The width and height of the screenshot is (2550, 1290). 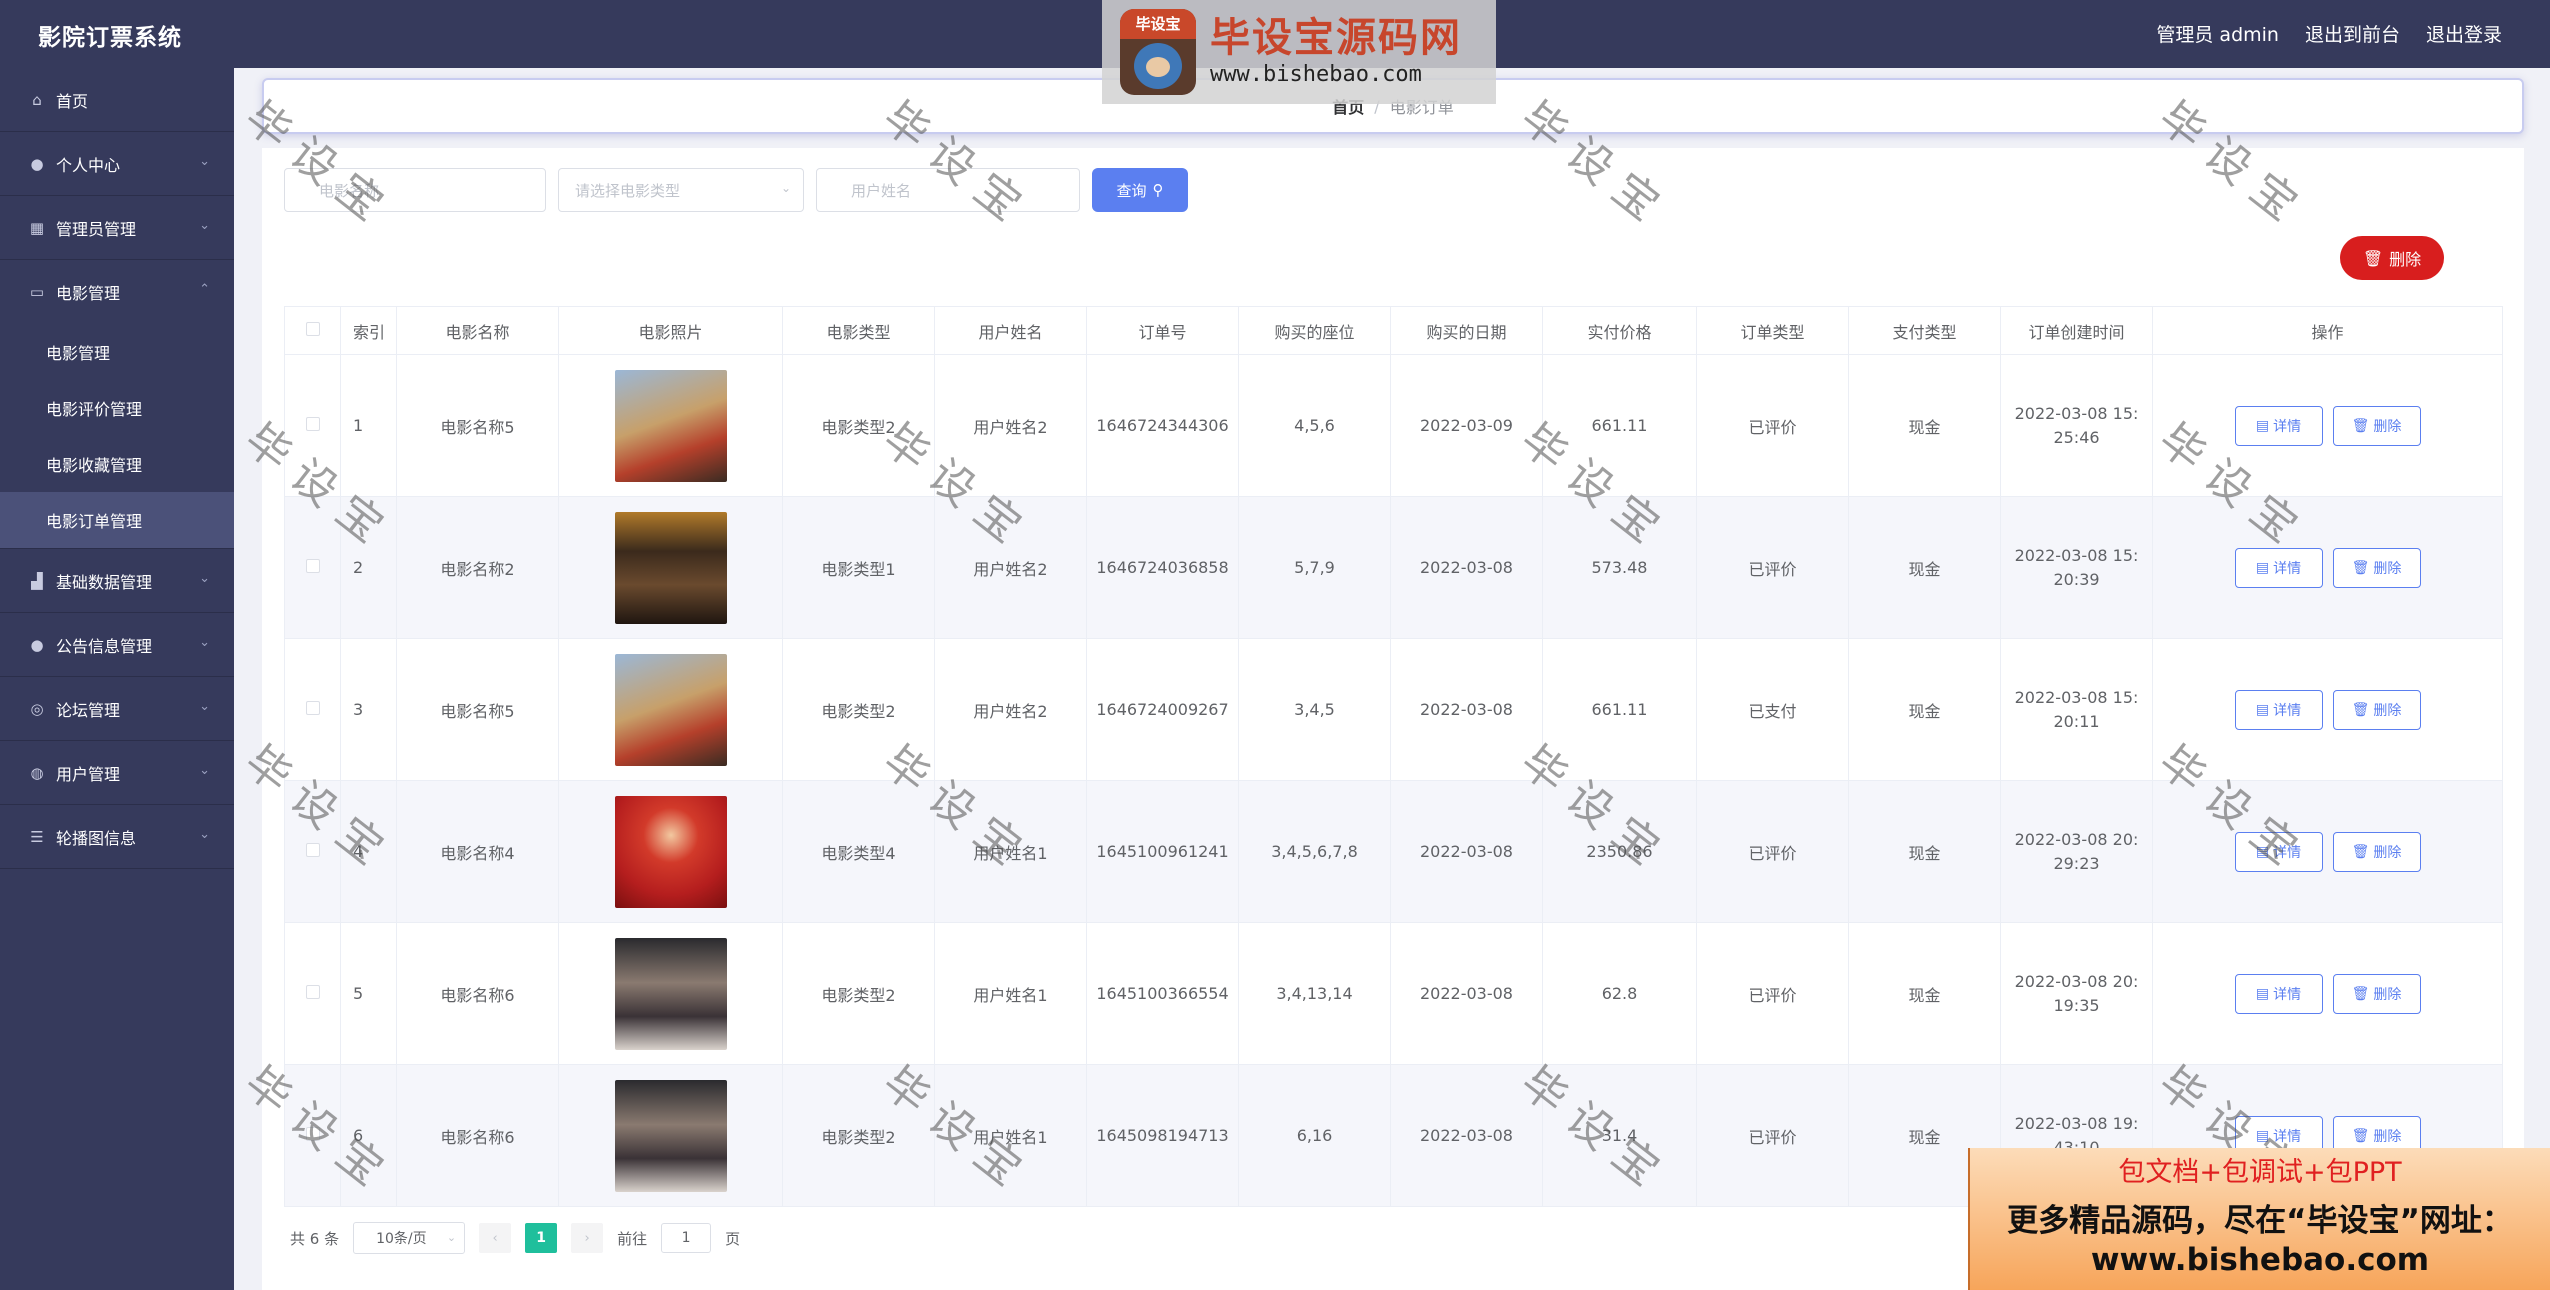 I want to click on sidebar-sub-movie-manage: 电影管理, so click(x=117, y=352).